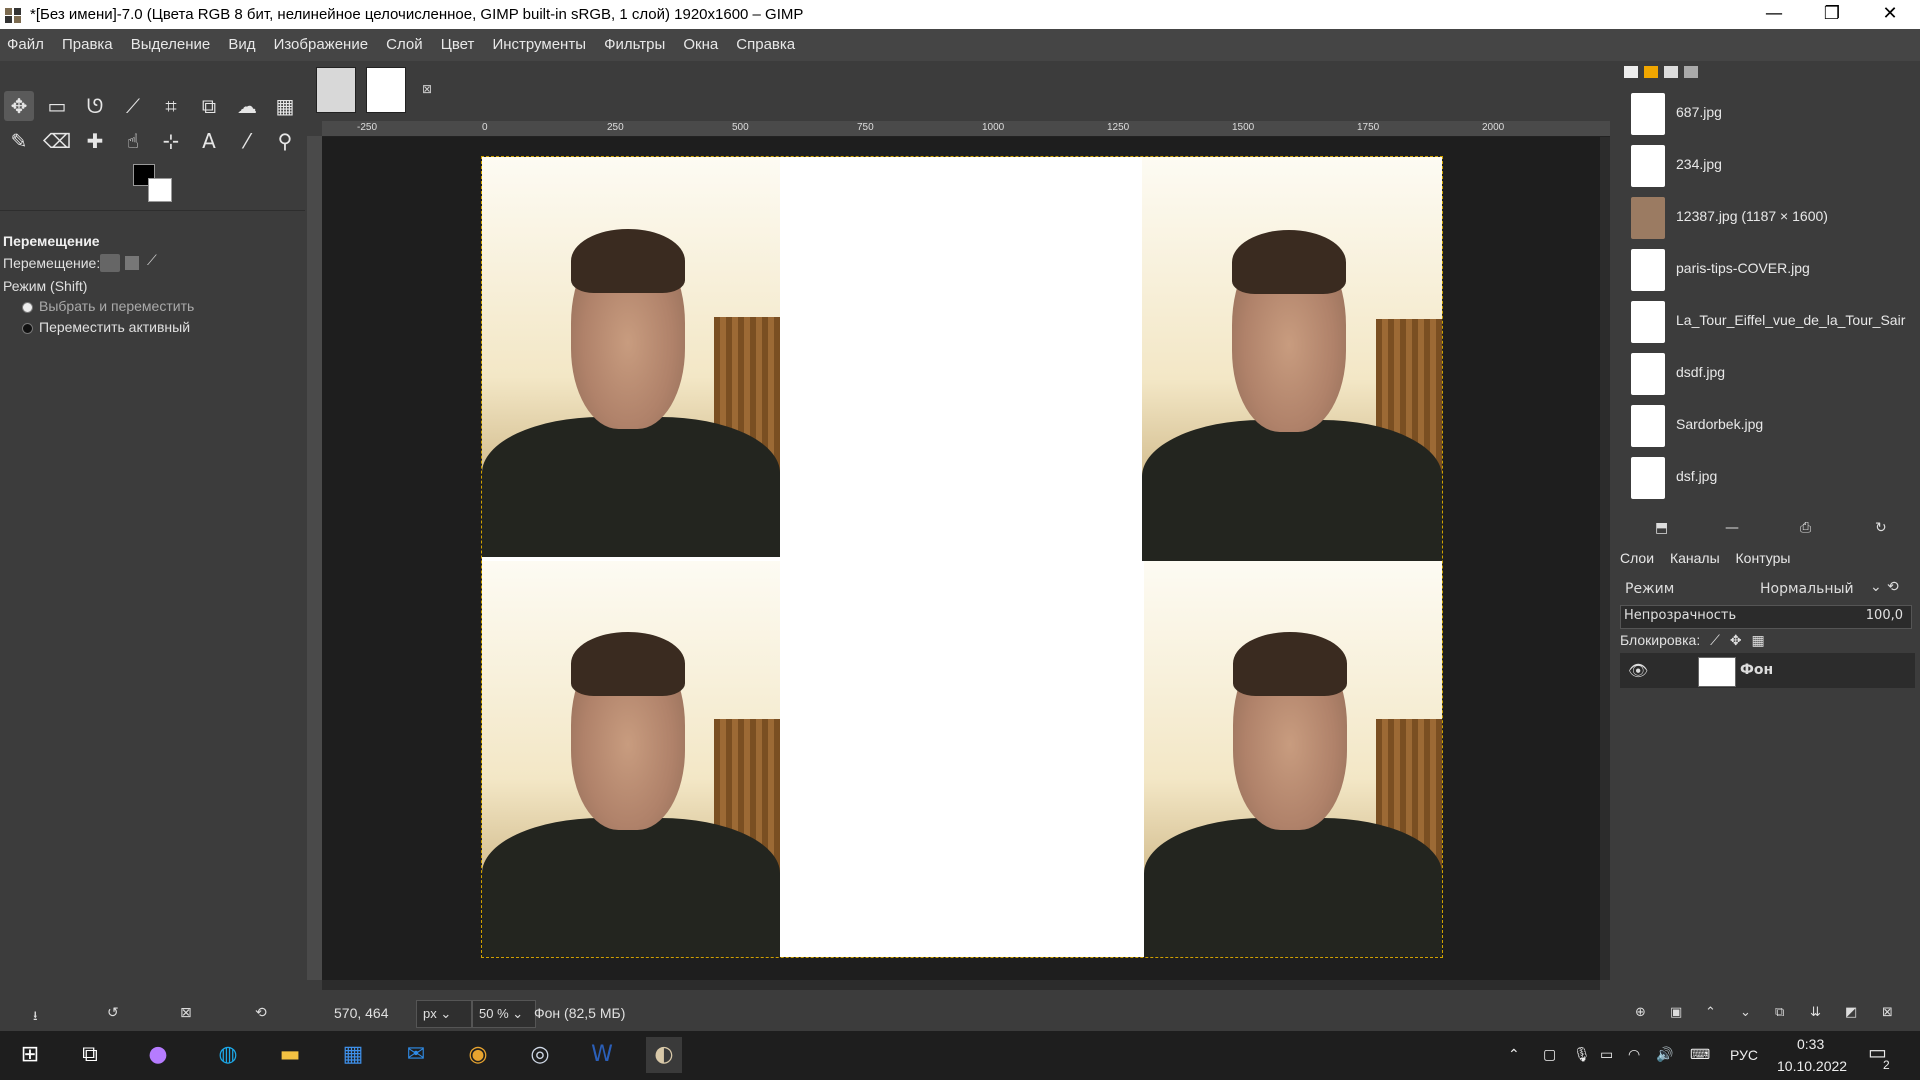 The width and height of the screenshot is (1920, 1080). What do you see at coordinates (35, 1018) in the screenshot?
I see `save-options-icon: ⭳` at bounding box center [35, 1018].